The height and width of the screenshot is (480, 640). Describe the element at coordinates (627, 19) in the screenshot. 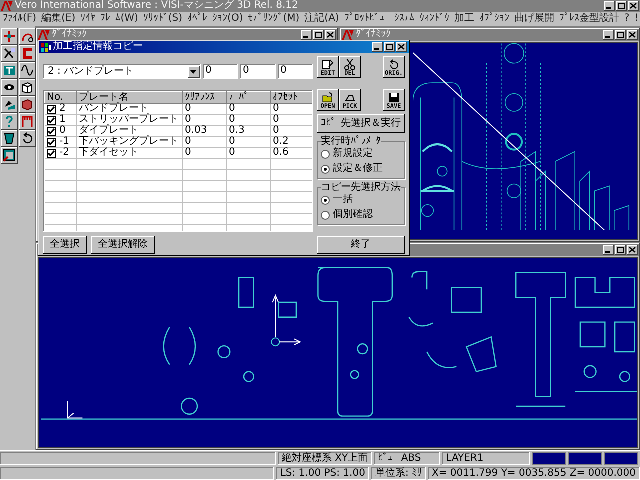

I see `menu-item: ?` at that location.